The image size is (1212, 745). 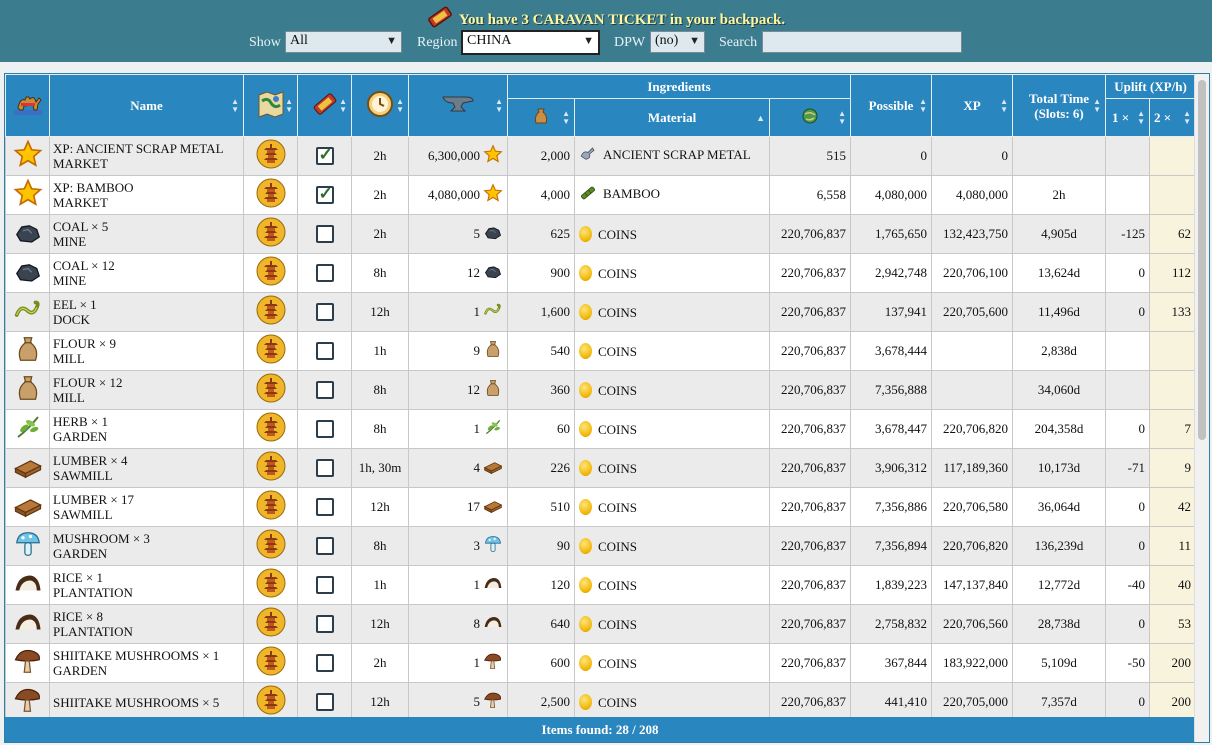 I want to click on vertical-scrollbar, so click(x=1201, y=408).